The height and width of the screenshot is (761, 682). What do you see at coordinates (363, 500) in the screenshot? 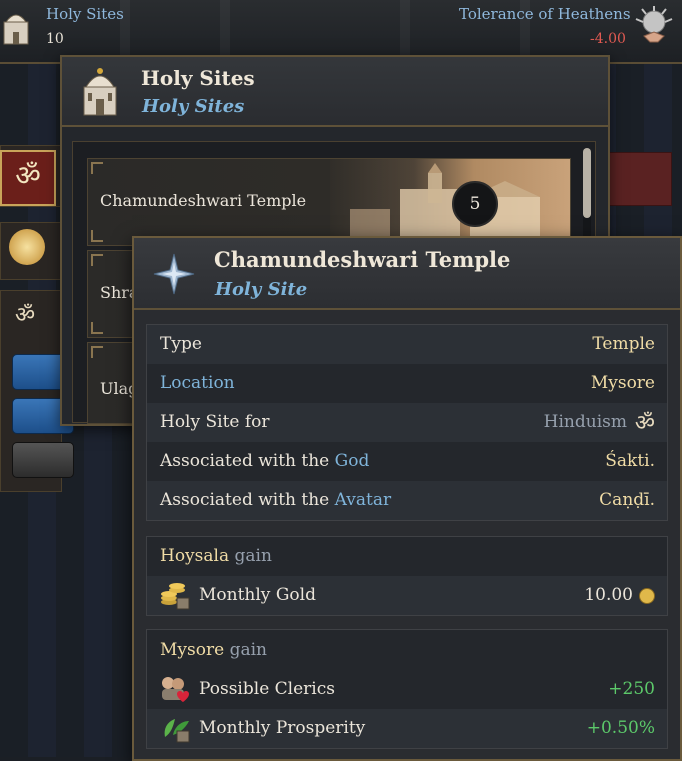
I see `avatar-link: Avatar` at bounding box center [363, 500].